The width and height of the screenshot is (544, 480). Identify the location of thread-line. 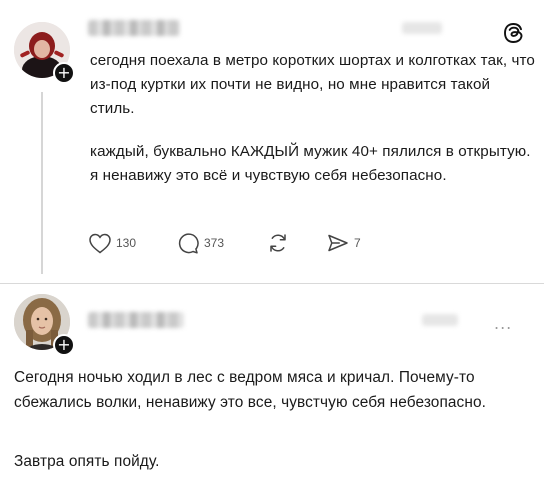
(42, 183).